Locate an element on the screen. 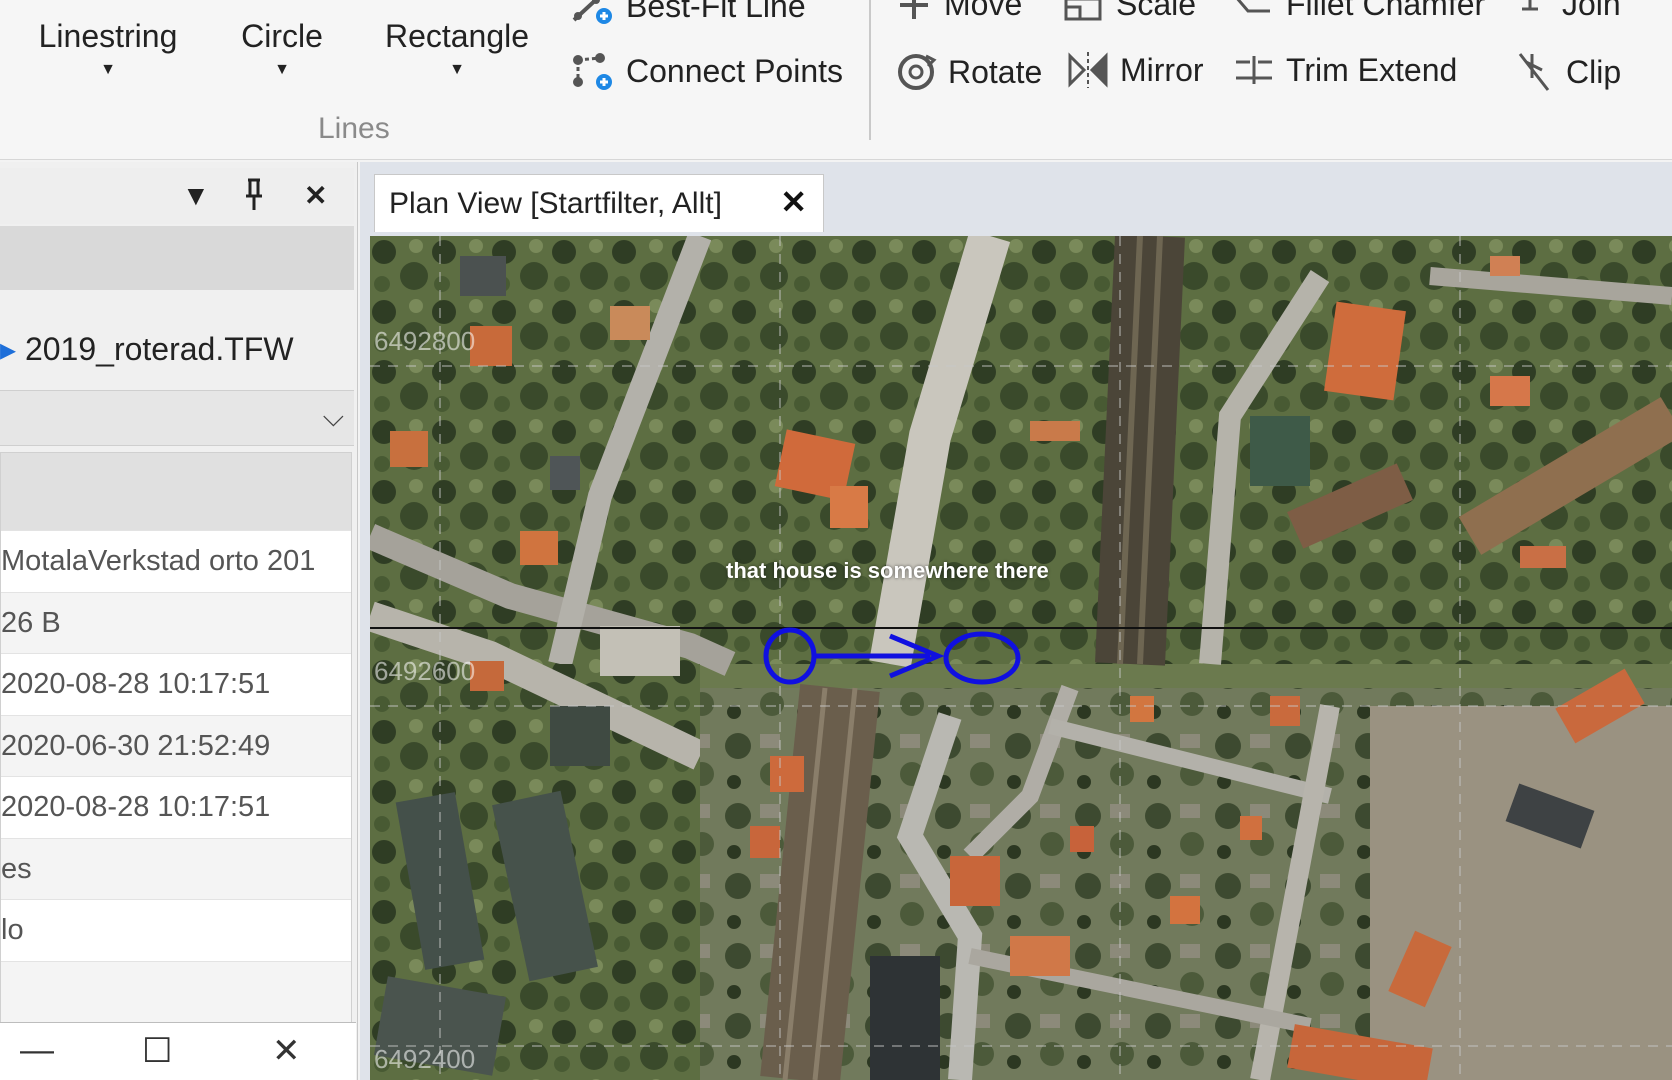 Image resolution: width=1672 pixels, height=1080 pixels. connect-points-button: Connect Points is located at coordinates (706, 71).